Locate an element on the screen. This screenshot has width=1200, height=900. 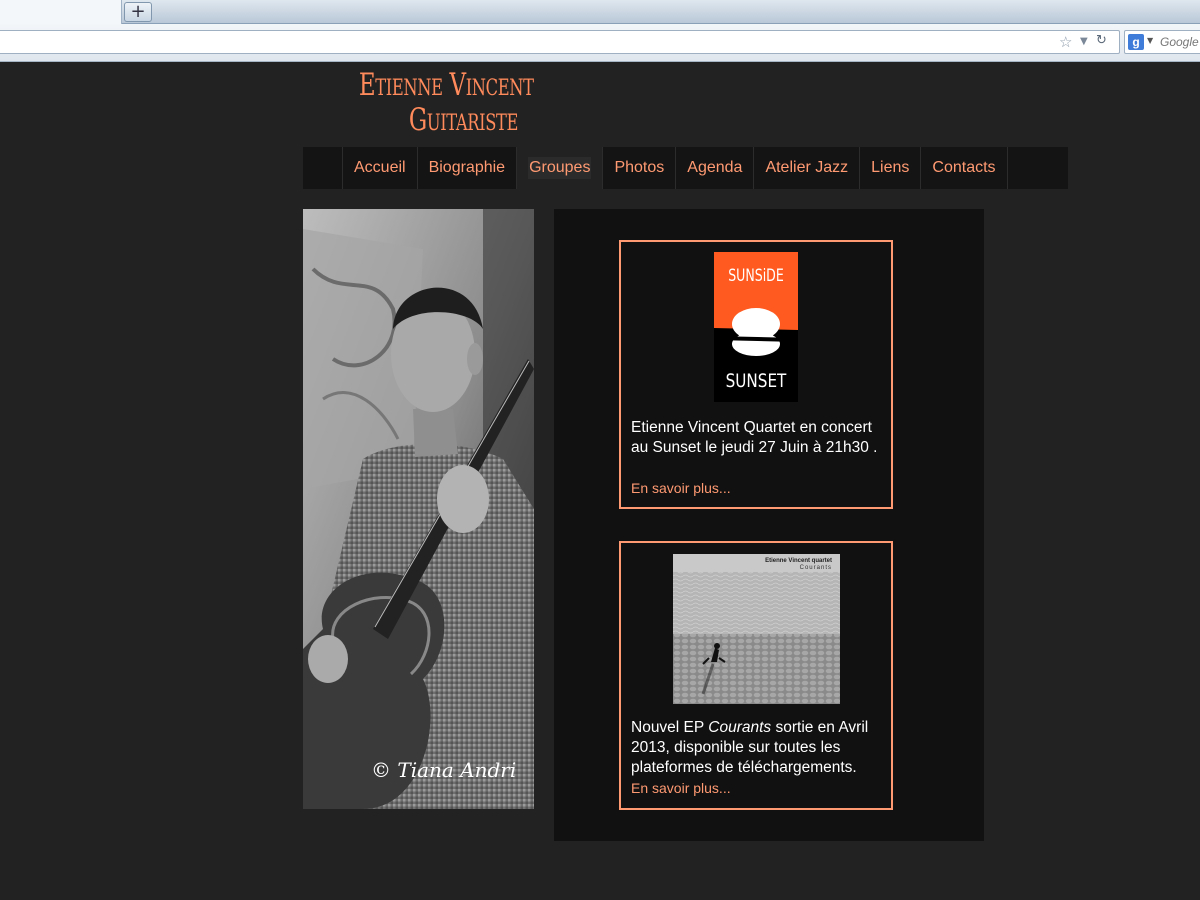
nav-item-biographie: Biographie is located at coordinates (468, 168).